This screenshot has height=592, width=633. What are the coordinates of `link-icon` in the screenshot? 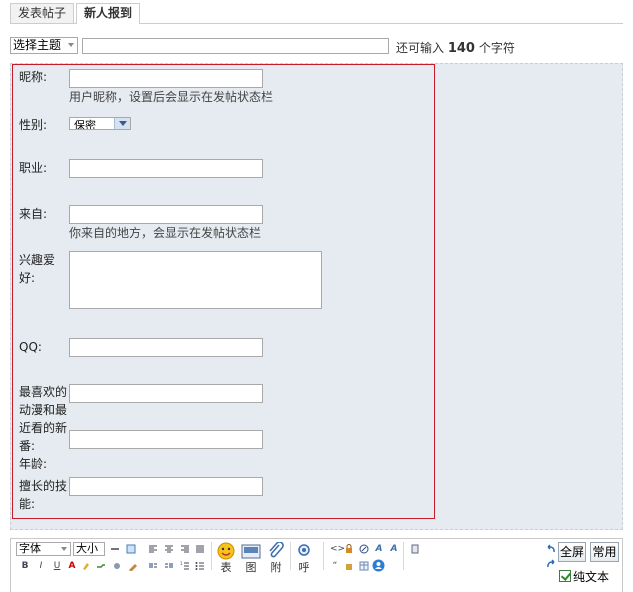 It's located at (101, 566).